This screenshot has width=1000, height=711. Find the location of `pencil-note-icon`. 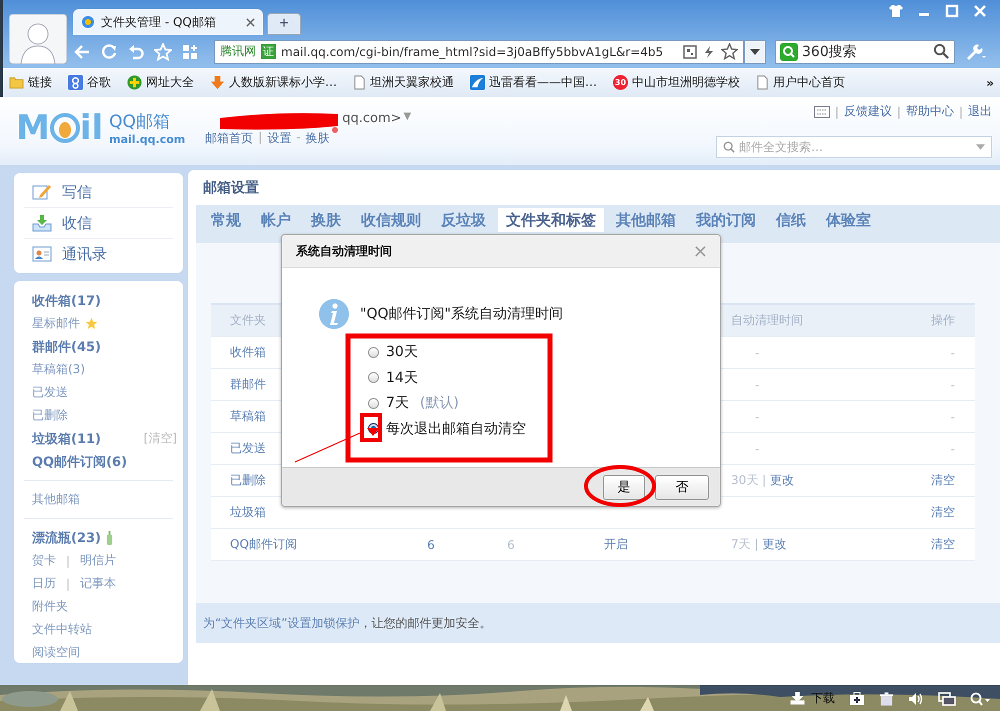

pencil-note-icon is located at coordinates (42, 192).